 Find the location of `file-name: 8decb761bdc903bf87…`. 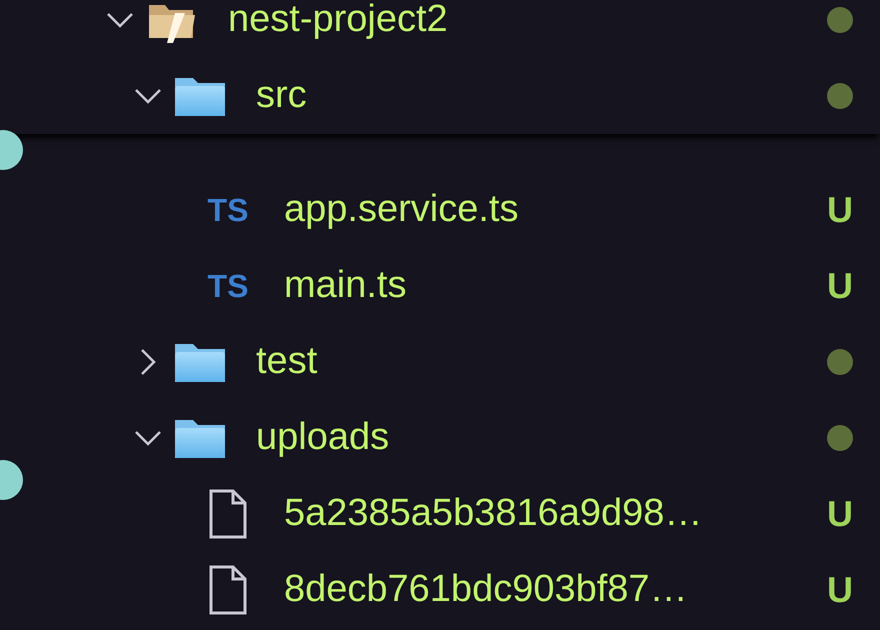

file-name: 8decb761bdc903bf87… is located at coordinates (553, 590).